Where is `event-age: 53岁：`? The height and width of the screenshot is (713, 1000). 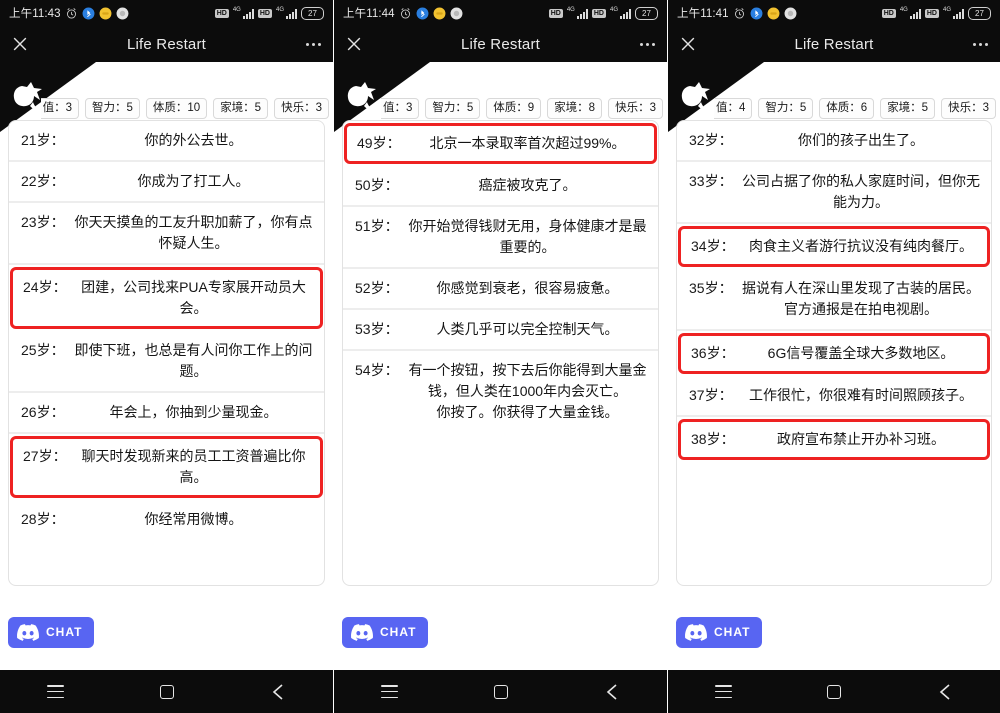 event-age: 53岁： is located at coordinates (377, 329).